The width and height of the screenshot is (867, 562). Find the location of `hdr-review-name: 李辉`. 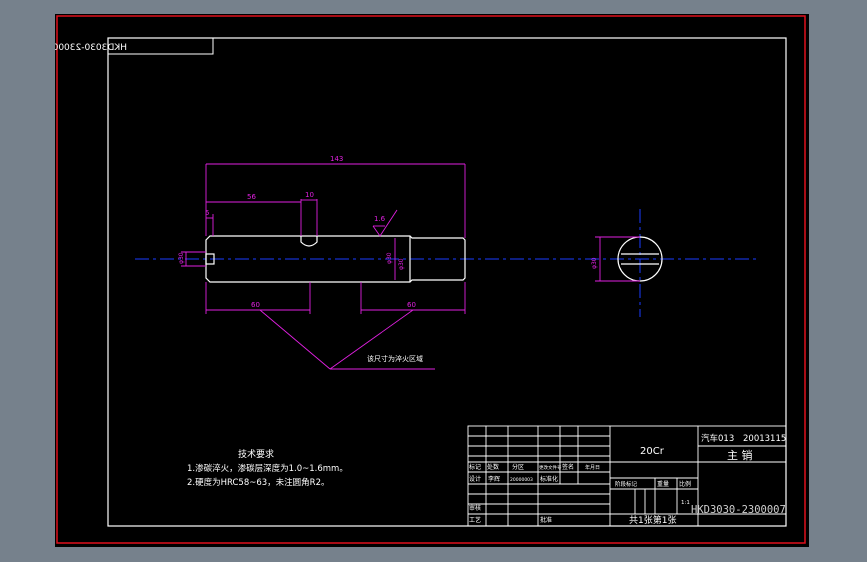

hdr-review-name: 李辉 is located at coordinates (494, 479).